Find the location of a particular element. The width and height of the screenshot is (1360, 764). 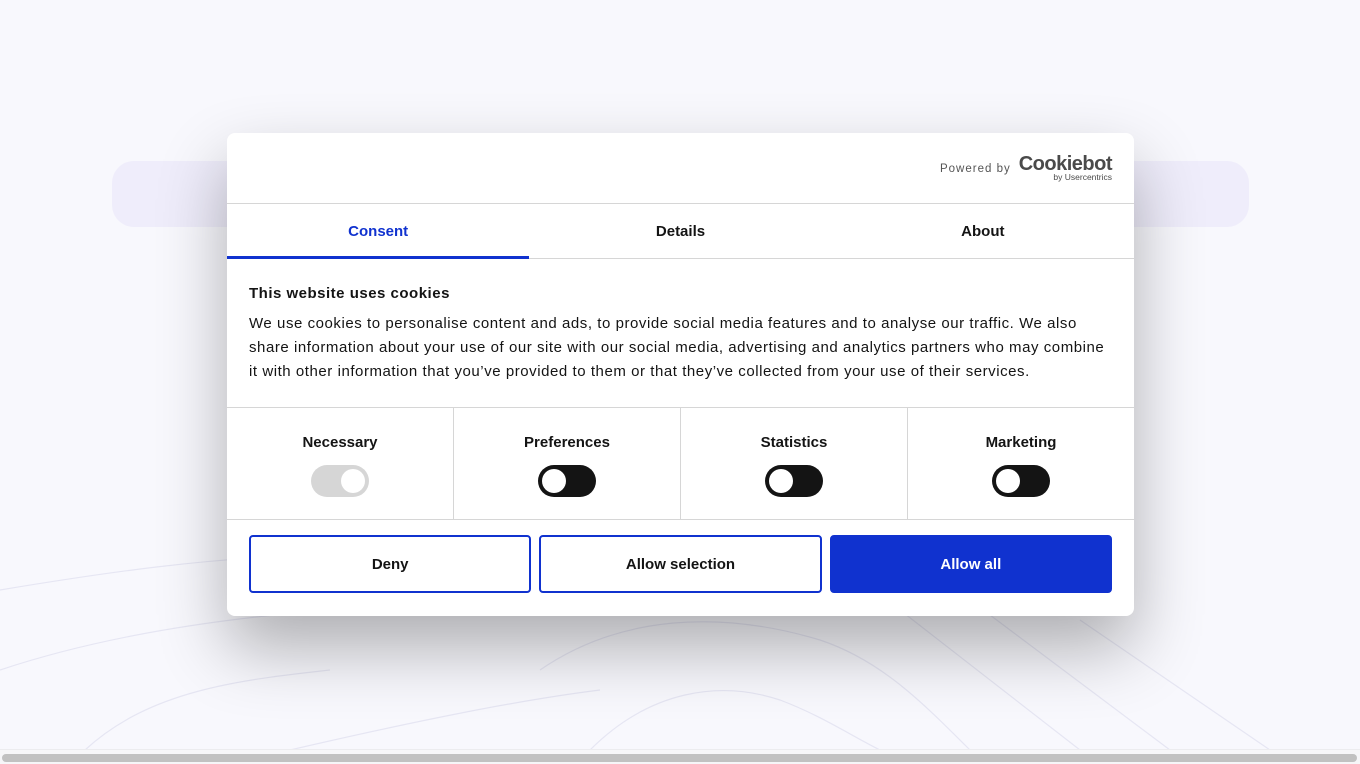

tab-bar: Consent Details About is located at coordinates (680, 231).